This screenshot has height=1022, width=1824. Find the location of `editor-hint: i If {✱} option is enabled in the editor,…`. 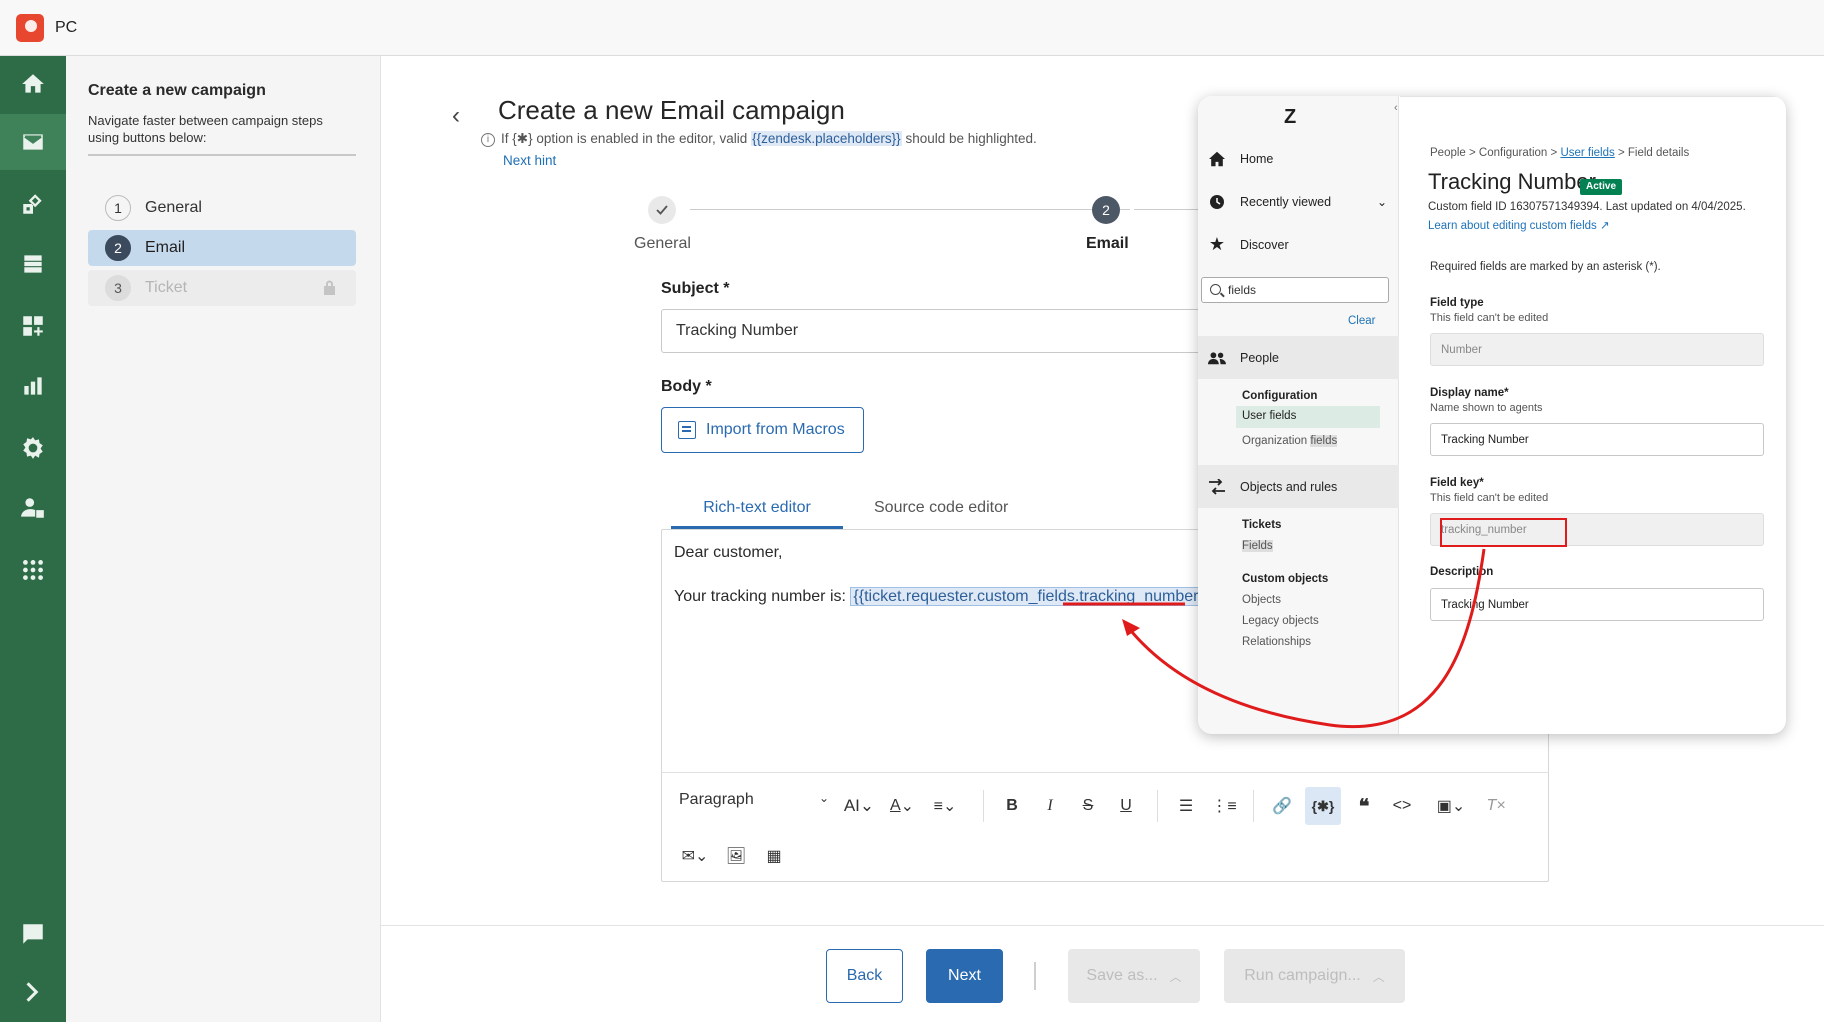

editor-hint: i If {✱} option is enabled in the editor,… is located at coordinates (759, 139).